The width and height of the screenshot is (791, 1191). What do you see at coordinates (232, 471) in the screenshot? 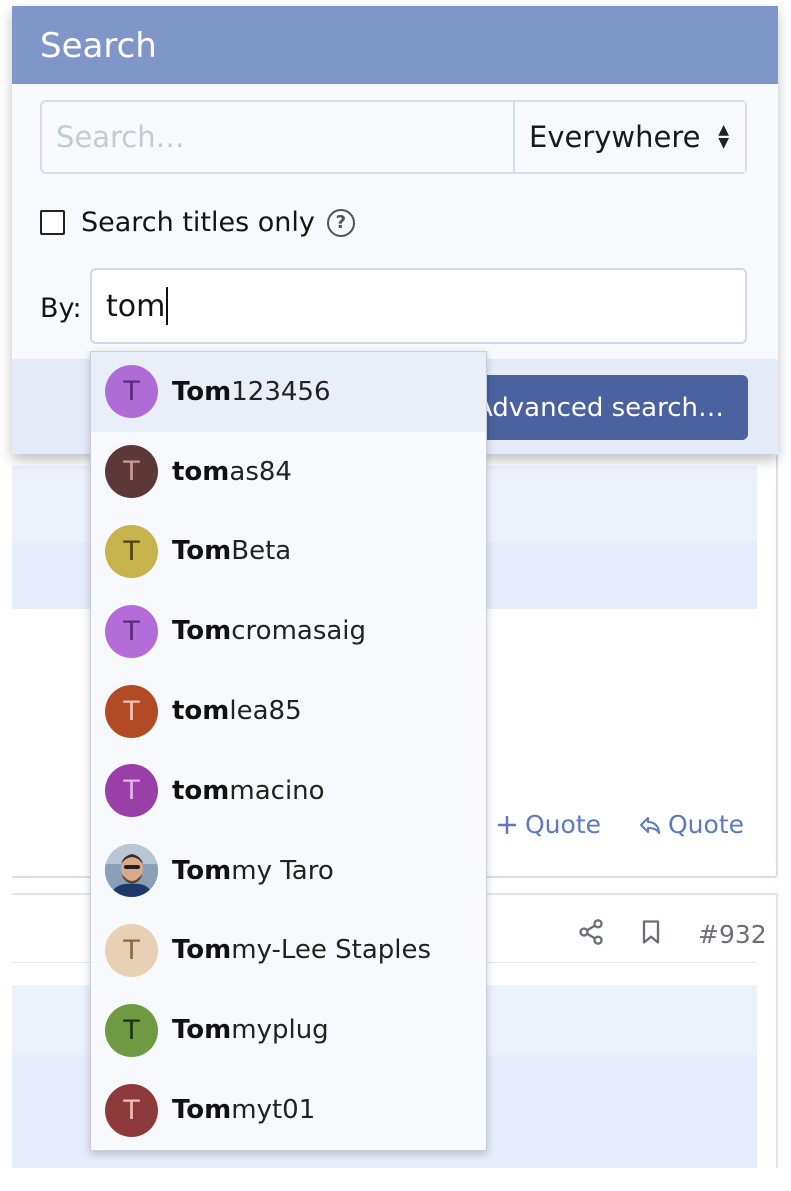
I see `username: tomas84` at bounding box center [232, 471].